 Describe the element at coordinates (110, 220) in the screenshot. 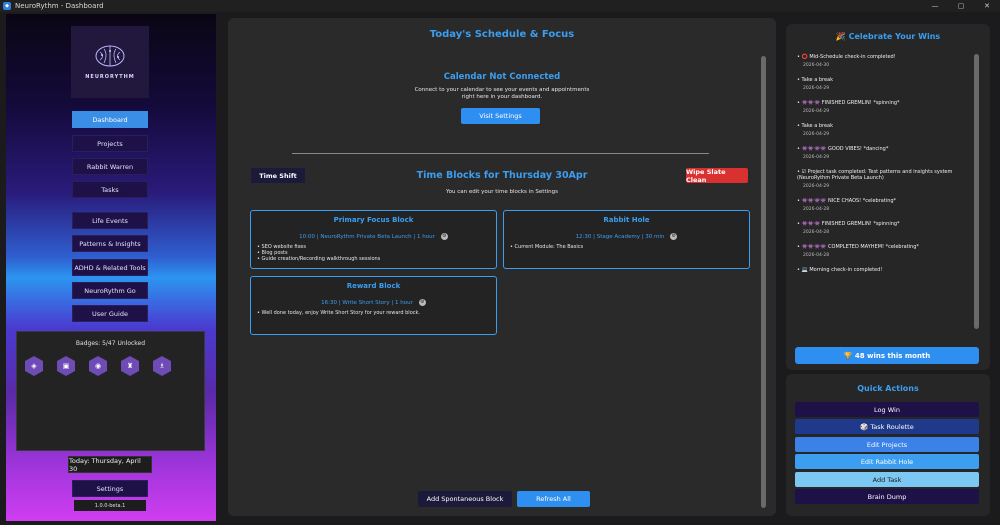

I see `nav-life-events: Life Events` at that location.